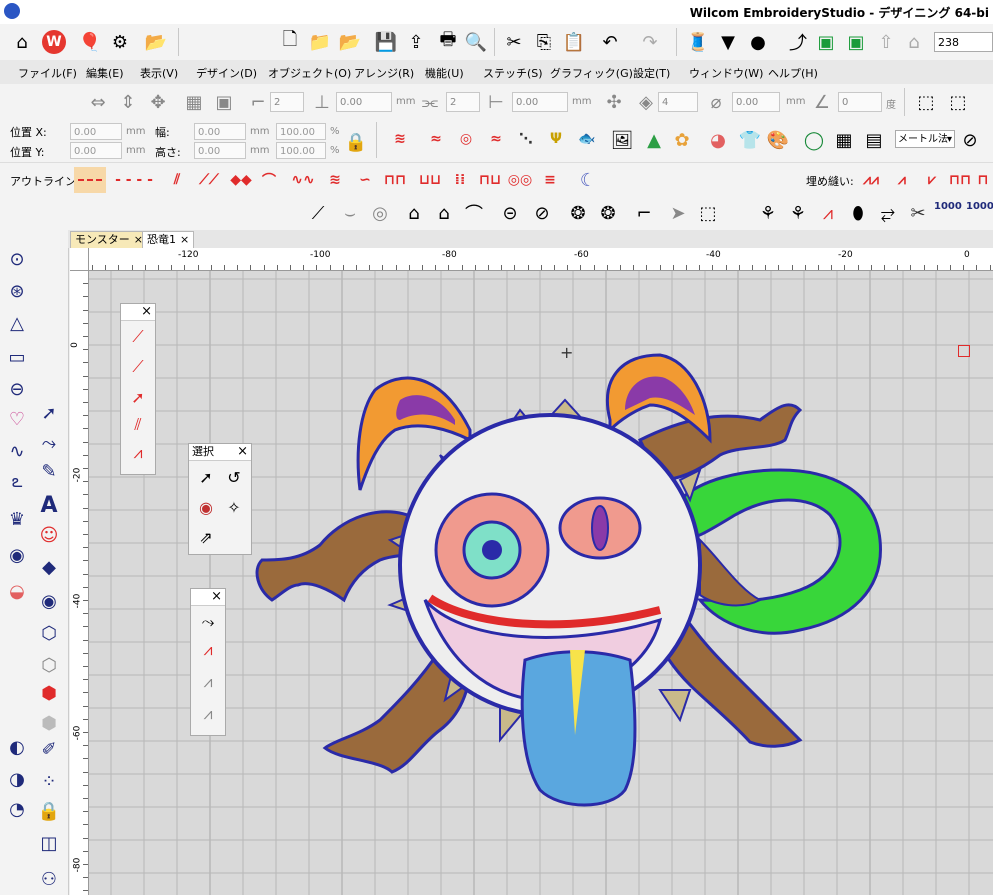 The width and height of the screenshot is (993, 895). Describe the element at coordinates (826, 42) in the screenshot. I see `green-frame-icon: ▣` at that location.